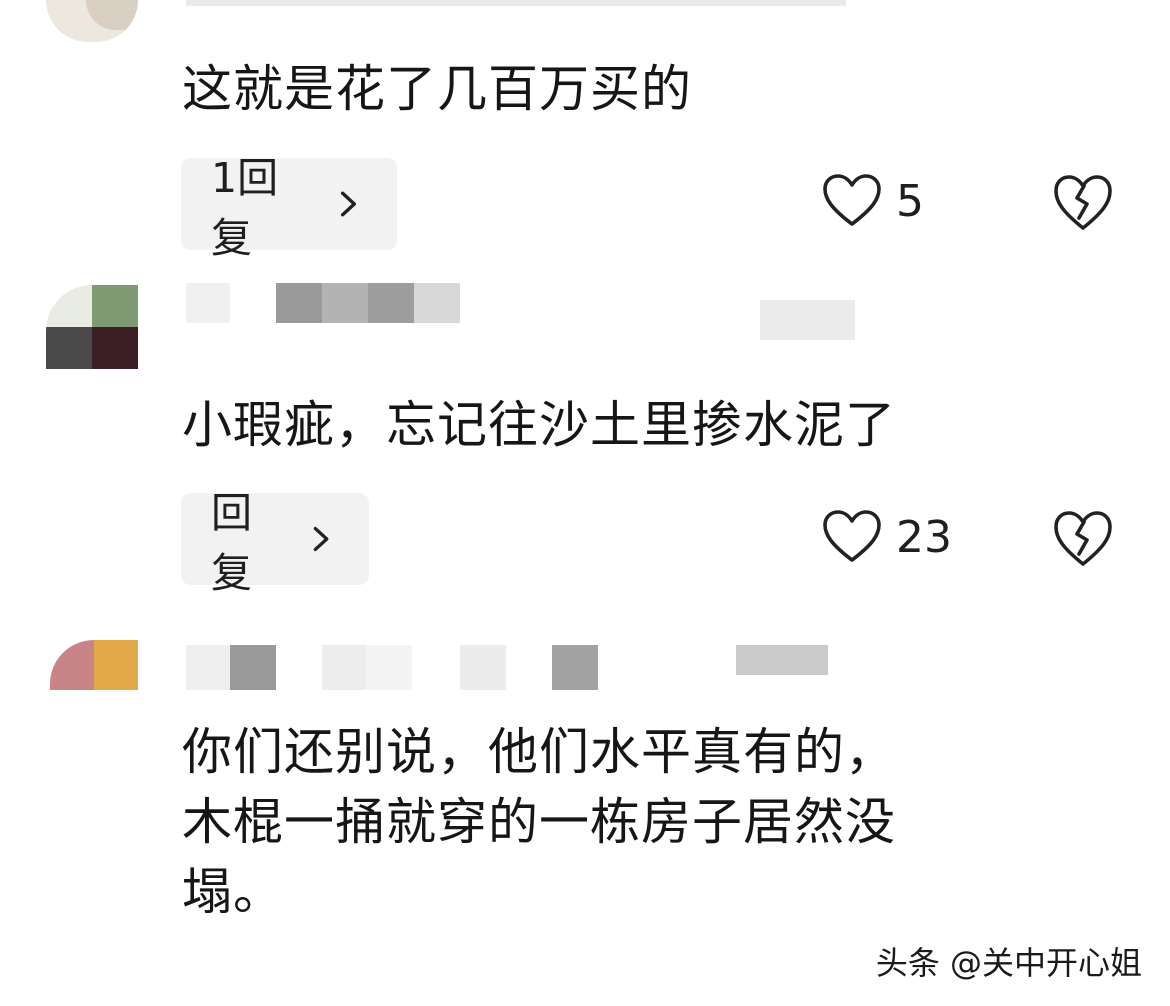  Describe the element at coordinates (437, 89) in the screenshot. I see `comment-text: 这就是花了几百万买的` at that location.